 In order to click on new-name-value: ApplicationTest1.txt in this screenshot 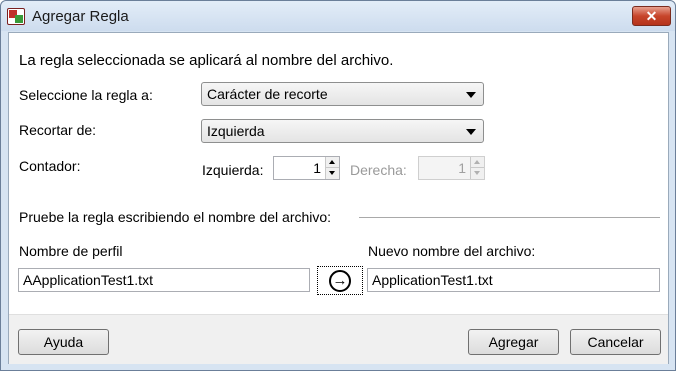, I will do `click(432, 280)`.